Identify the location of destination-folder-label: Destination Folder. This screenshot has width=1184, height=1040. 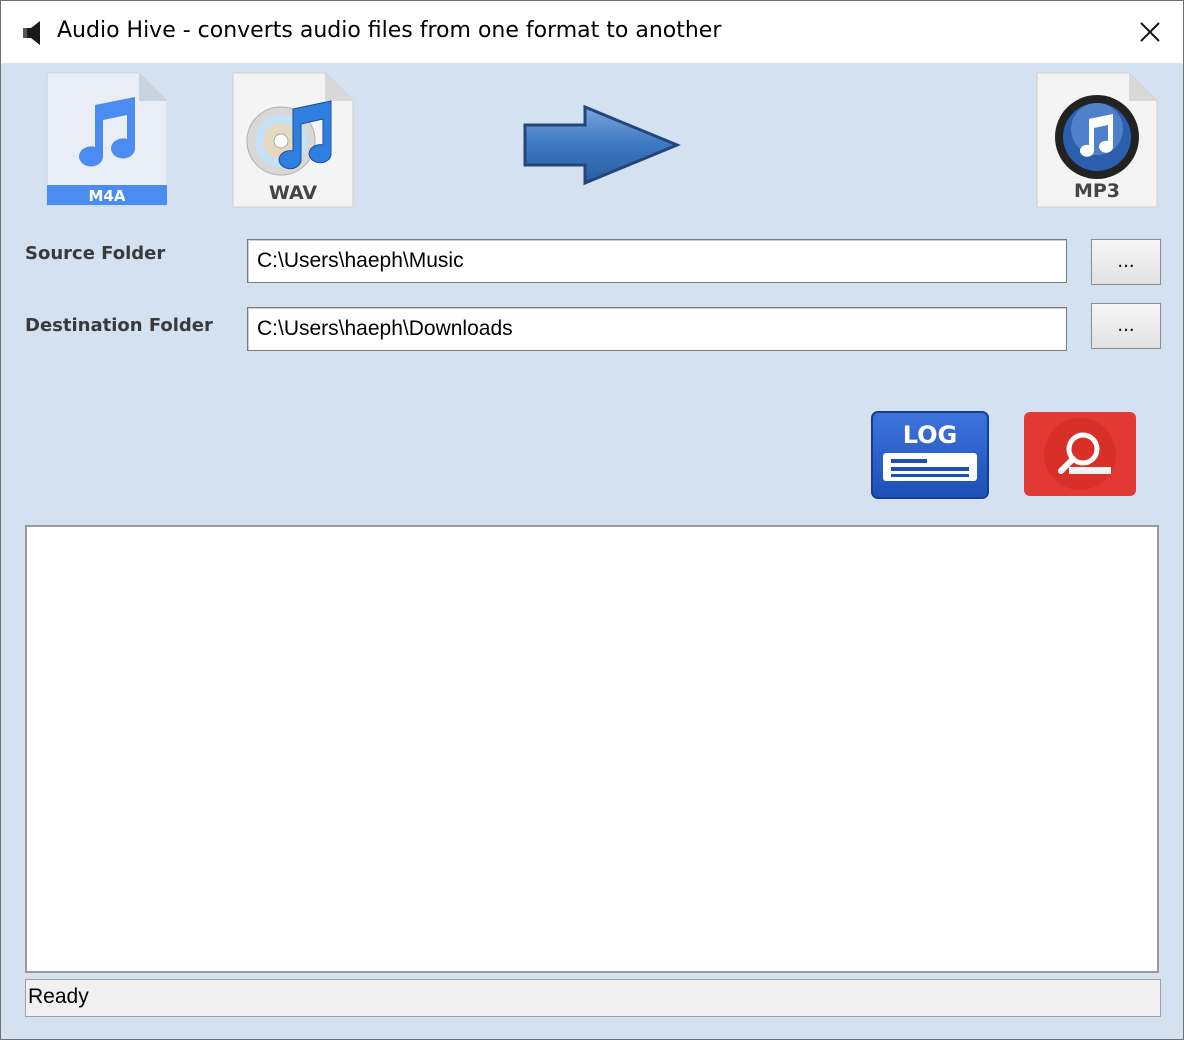
(119, 325).